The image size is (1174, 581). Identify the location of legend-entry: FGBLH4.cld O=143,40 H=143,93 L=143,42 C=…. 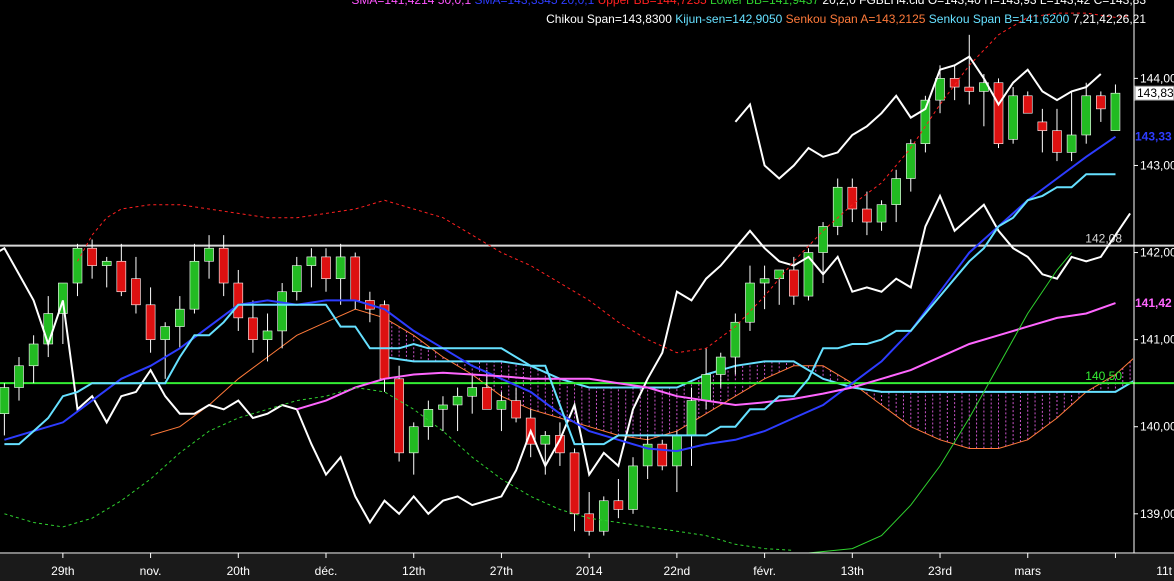
(1002, 3).